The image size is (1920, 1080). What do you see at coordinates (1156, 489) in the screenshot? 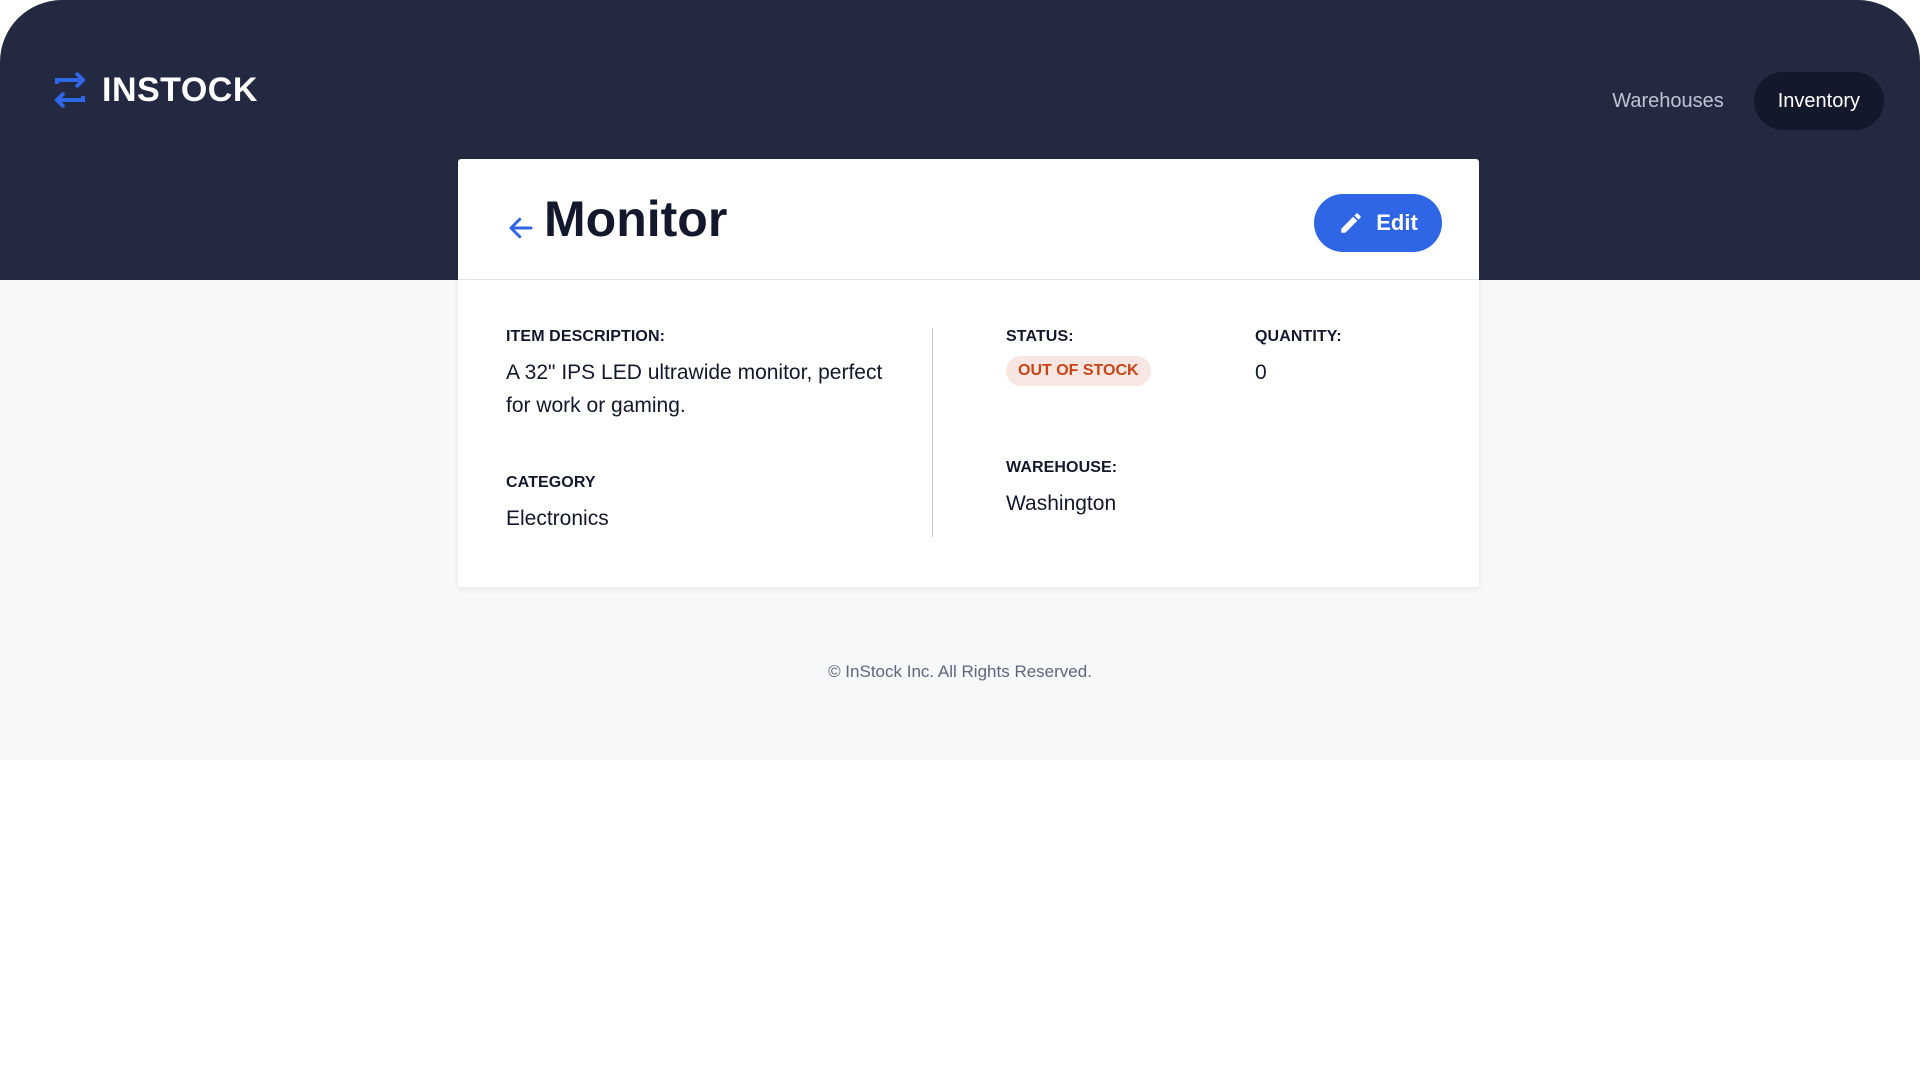
I see `warehouse-field: WAREHOUSE: Washington` at bounding box center [1156, 489].